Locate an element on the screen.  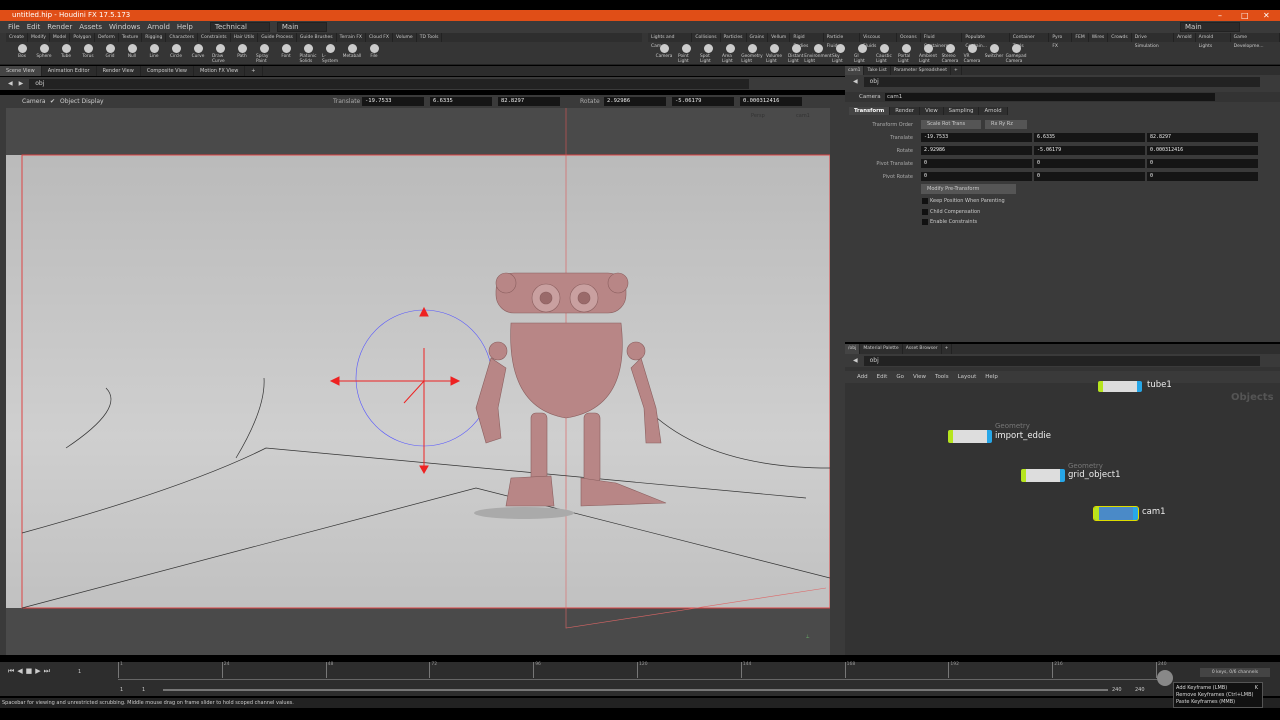
range-end-field: 240 is located at coordinates (1117, 690).